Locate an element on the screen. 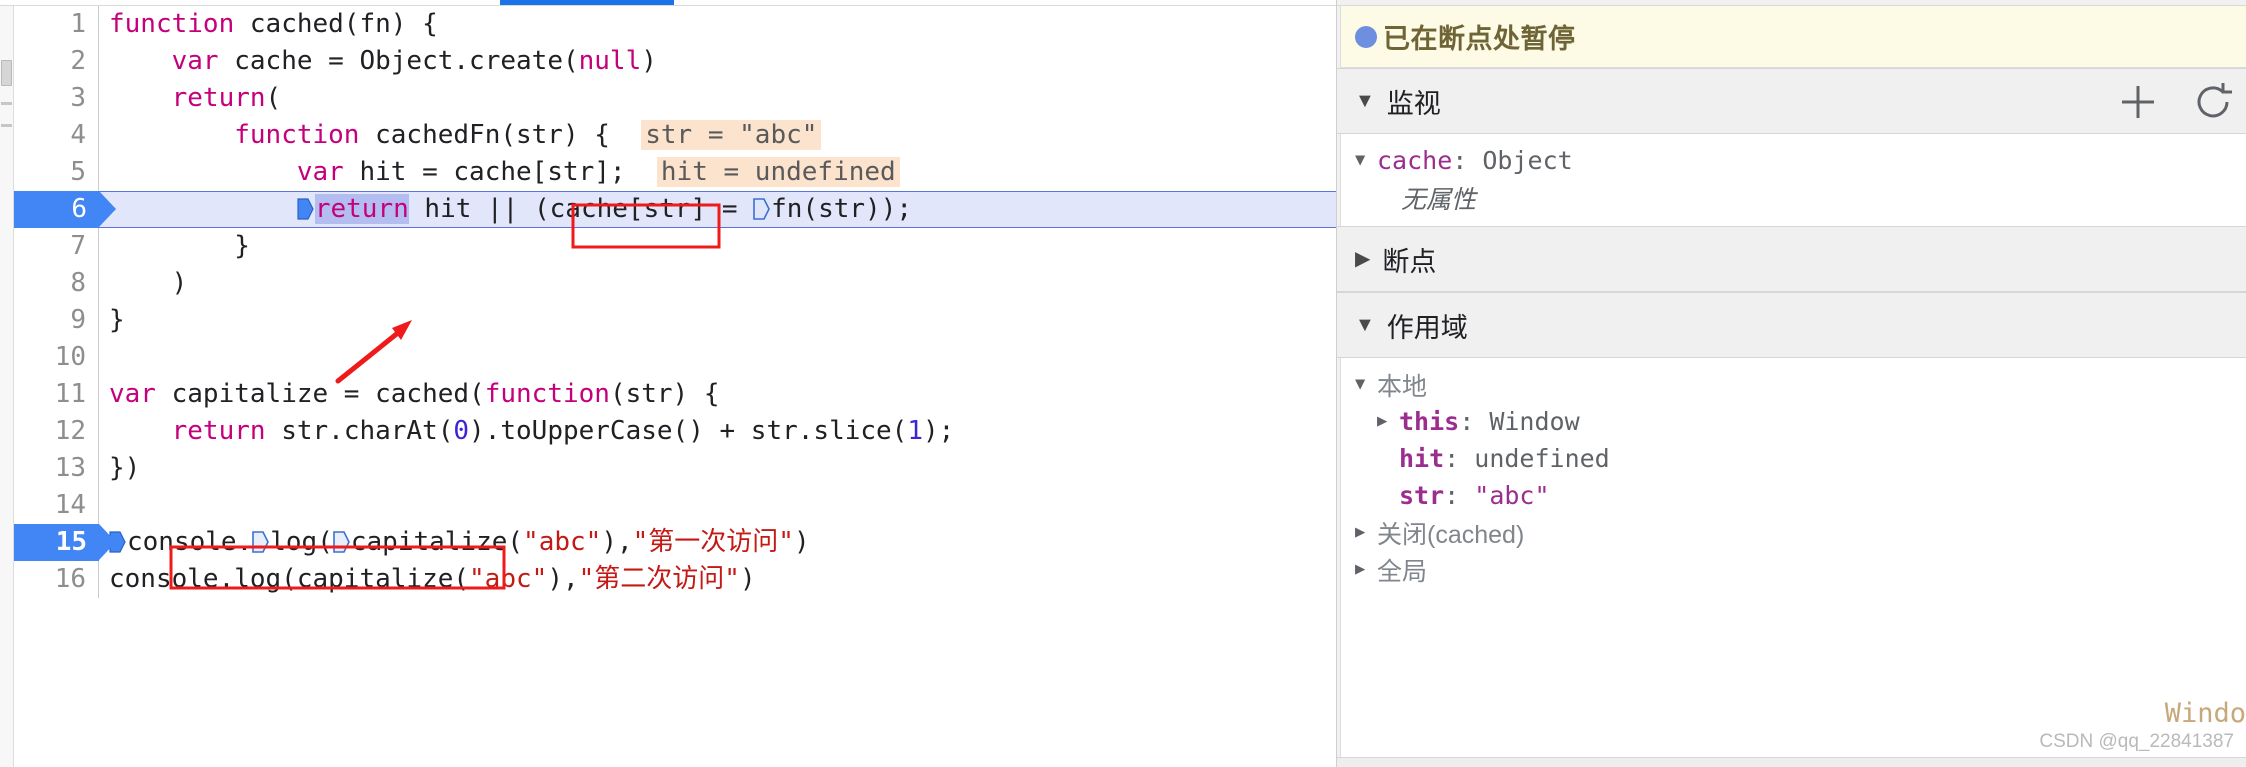  line-number: 10 is located at coordinates (56, 357).